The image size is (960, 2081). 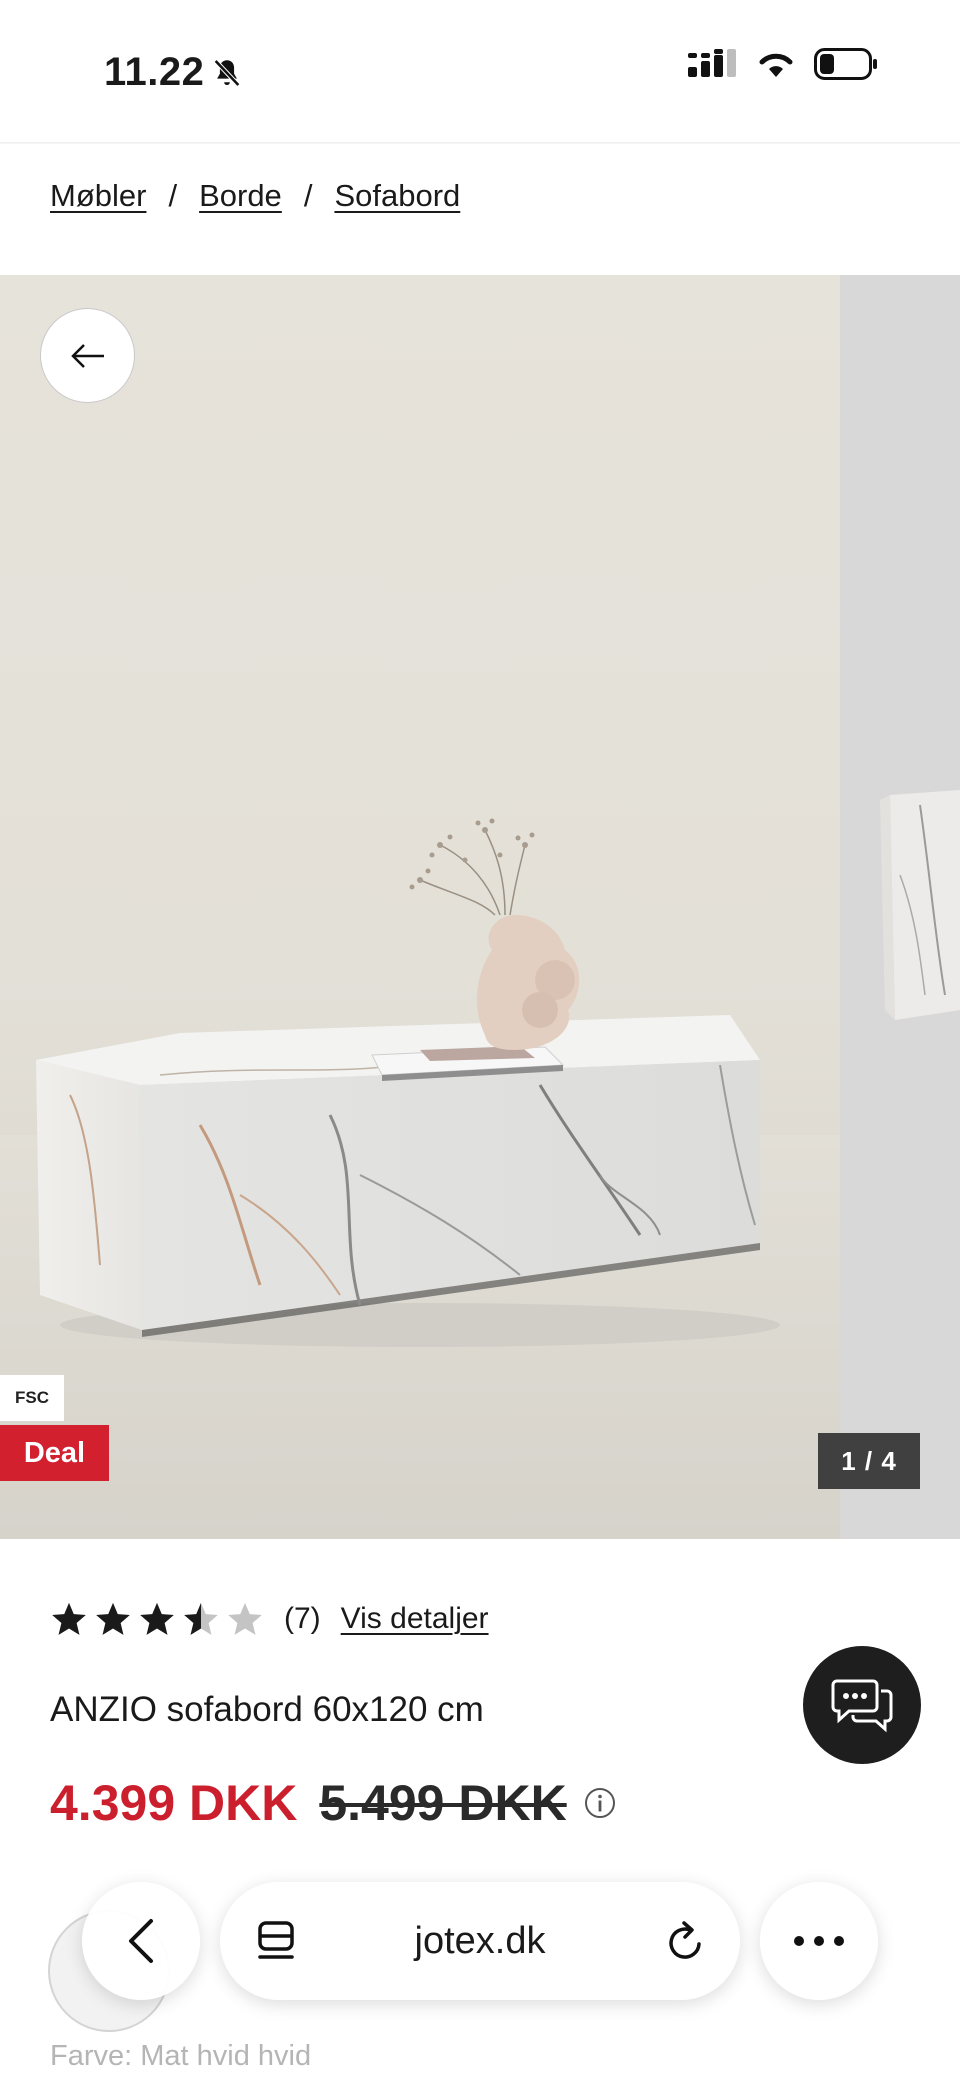 I want to click on reload-icon, so click(x=685, y=1942).